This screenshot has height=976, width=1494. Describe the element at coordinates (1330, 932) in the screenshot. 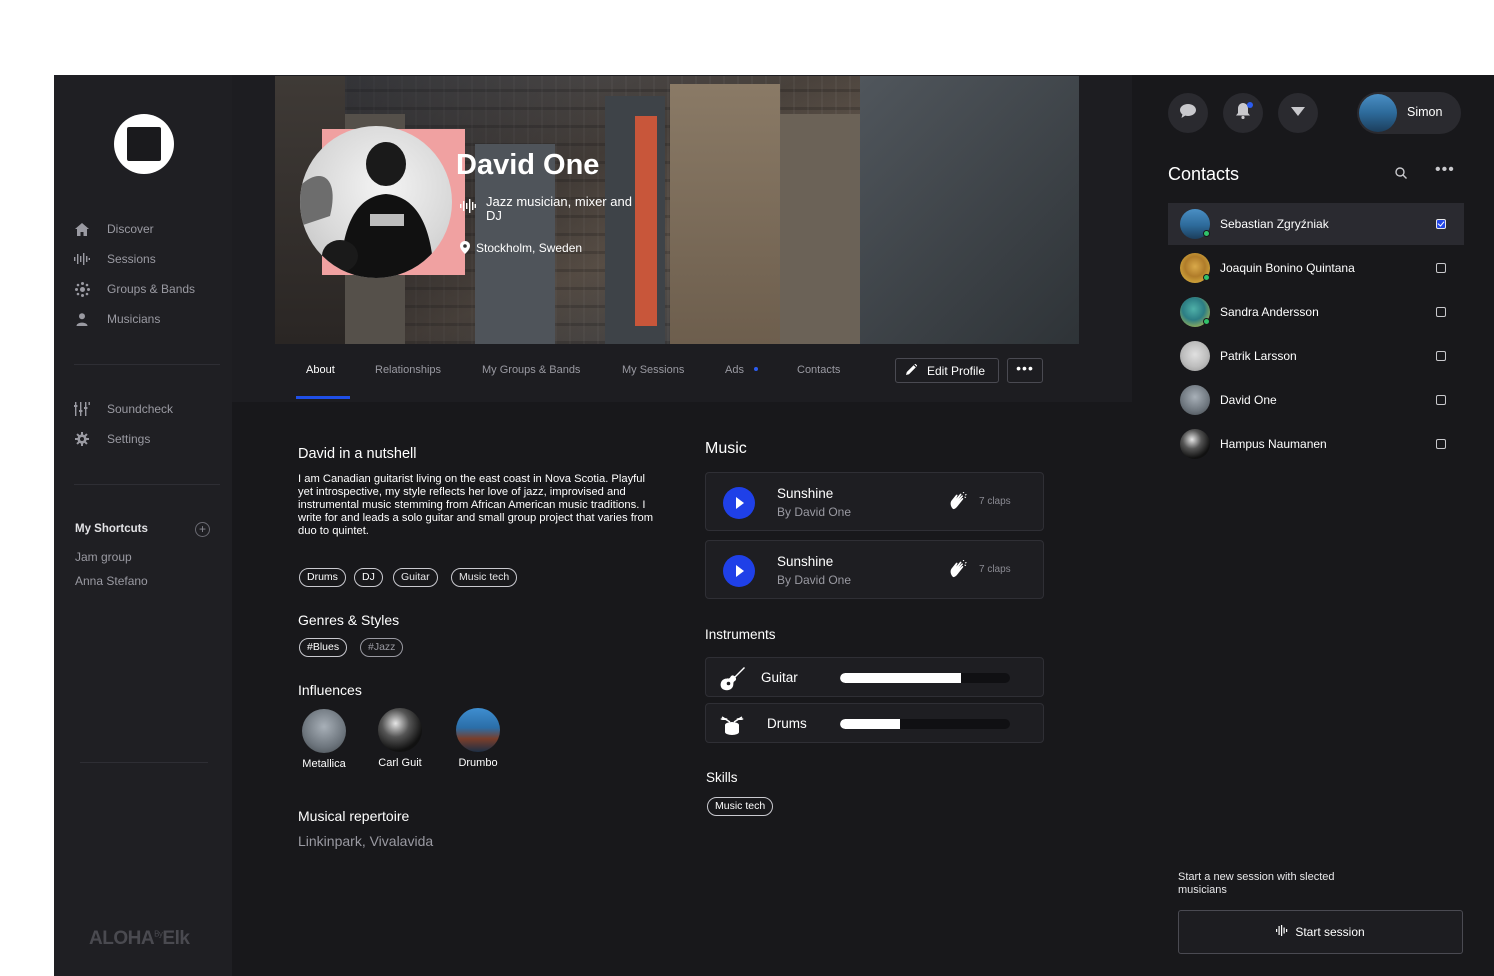

I see `start-session-label: Start session` at that location.